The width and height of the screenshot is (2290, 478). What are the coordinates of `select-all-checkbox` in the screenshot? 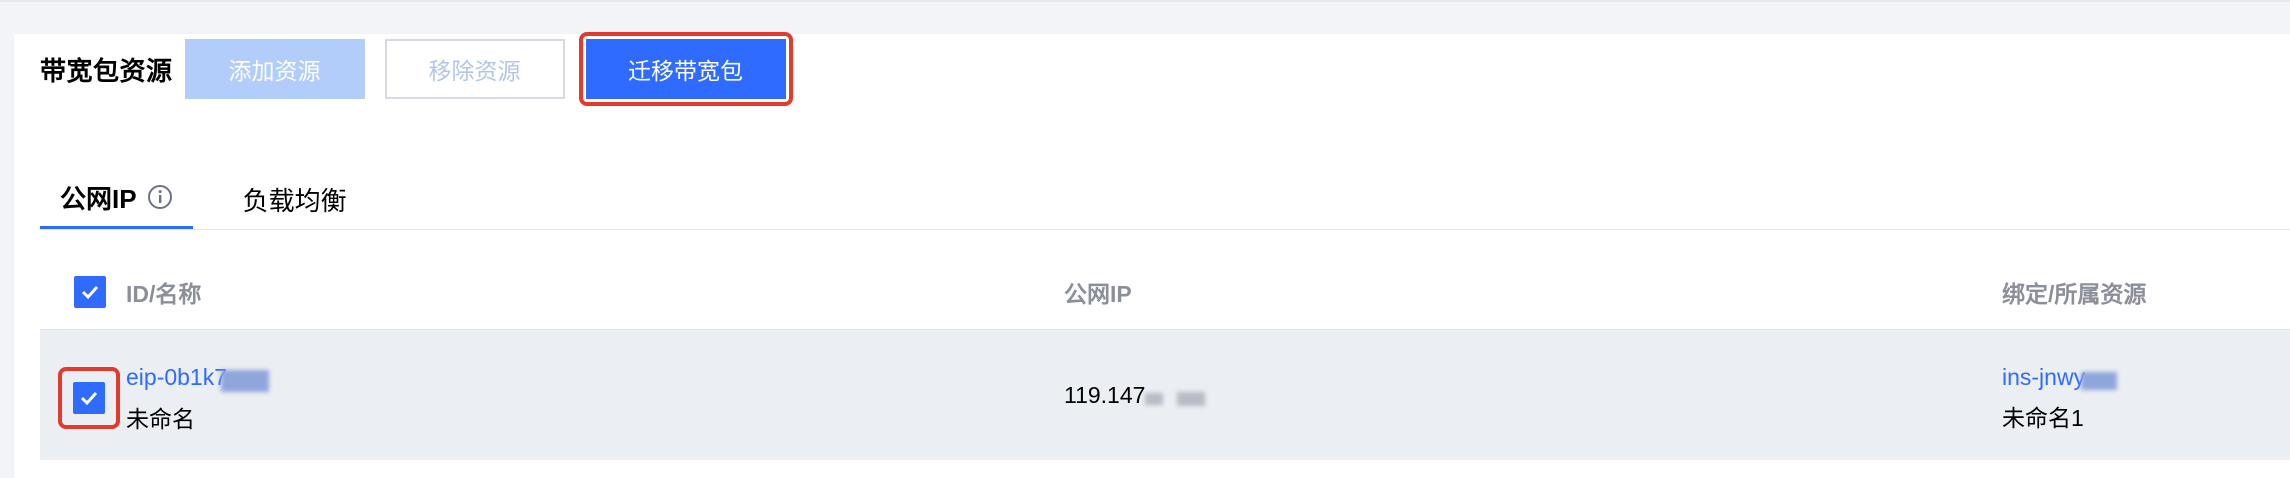 It's located at (90, 292).